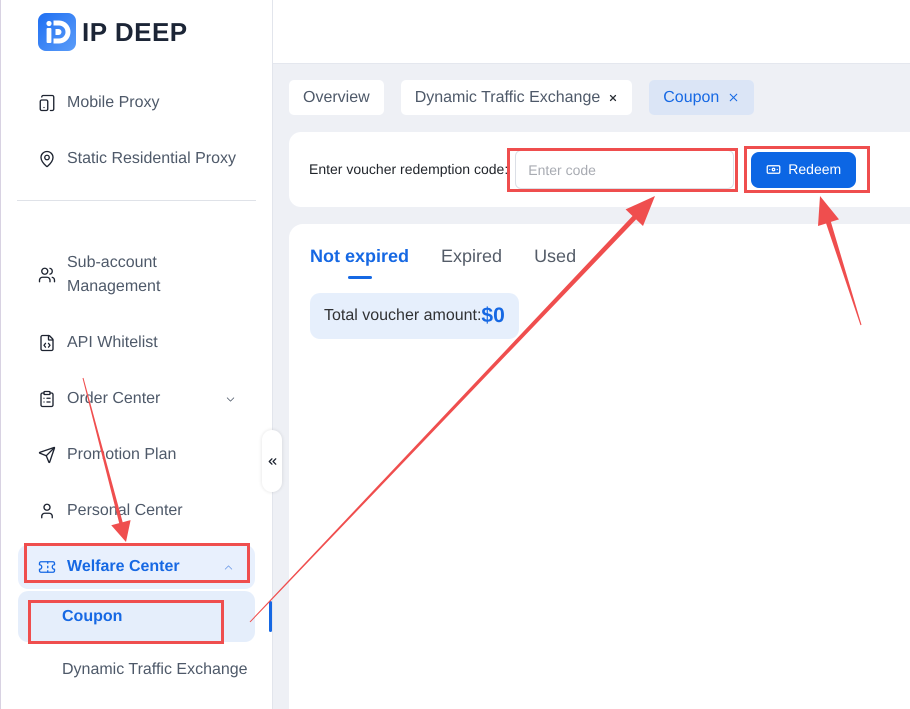 The width and height of the screenshot is (910, 709). Describe the element at coordinates (516, 97) in the screenshot. I see `page-tab: Dynamic Traffic Exchange` at that location.